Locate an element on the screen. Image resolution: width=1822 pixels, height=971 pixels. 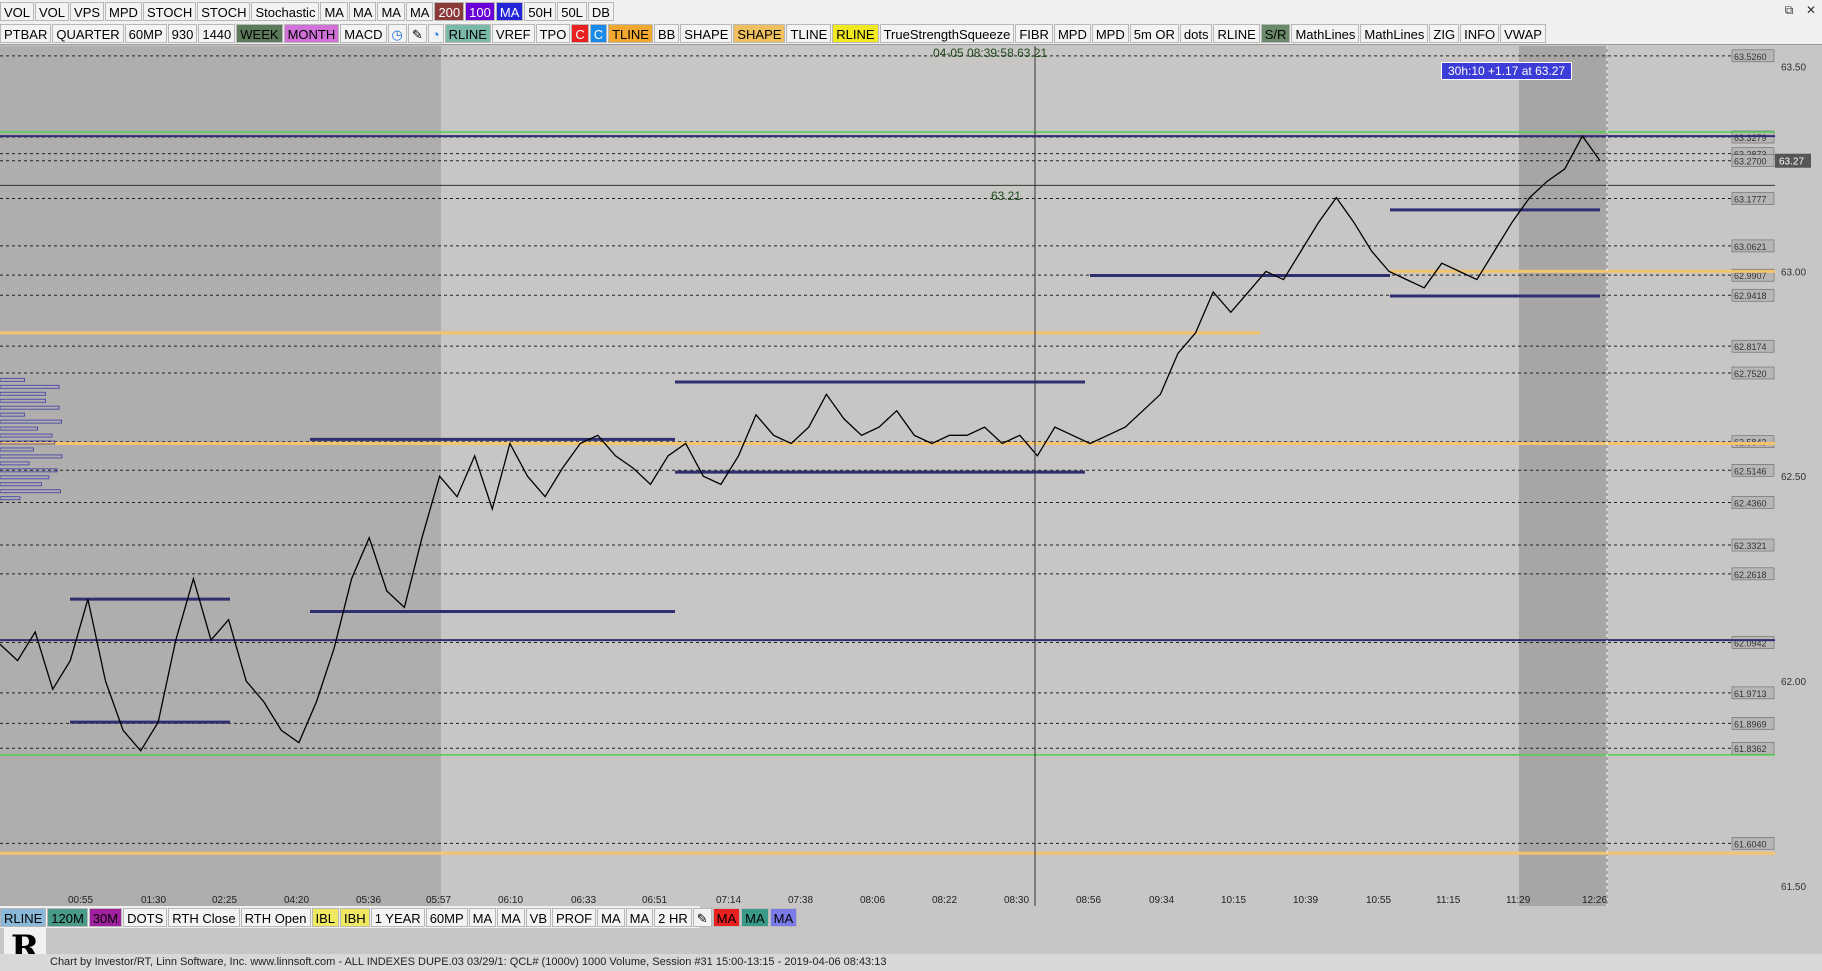
toolbar-button-vb: VB is located at coordinates (538, 917).